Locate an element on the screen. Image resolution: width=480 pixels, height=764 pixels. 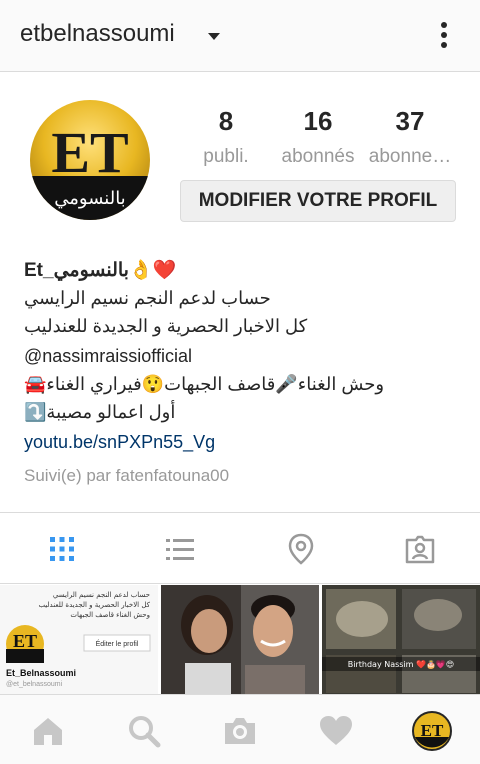
svg-text: Et_Belnassoumi is located at coordinates (41, 673).